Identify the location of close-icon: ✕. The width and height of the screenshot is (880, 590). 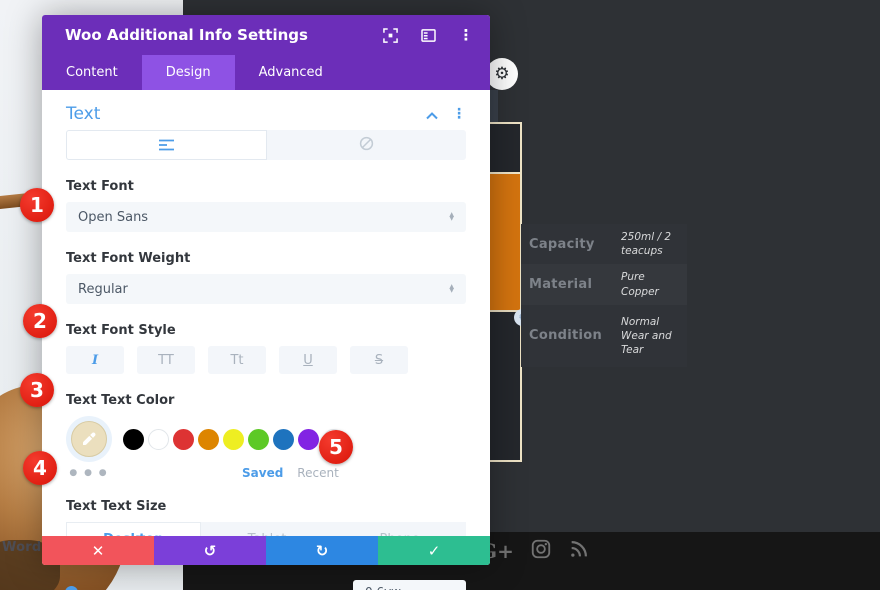
(98, 550).